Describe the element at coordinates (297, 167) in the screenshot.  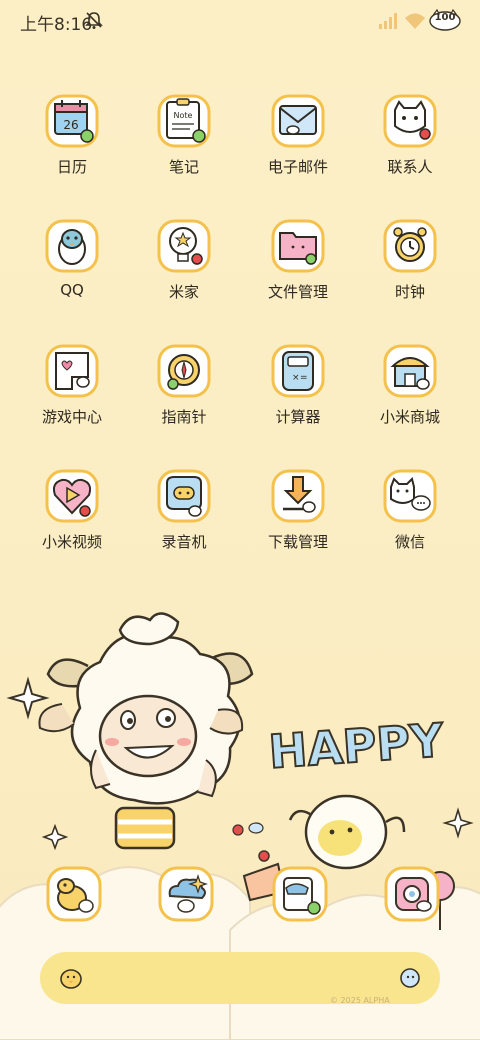
I see `app-label: 电子邮件` at that location.